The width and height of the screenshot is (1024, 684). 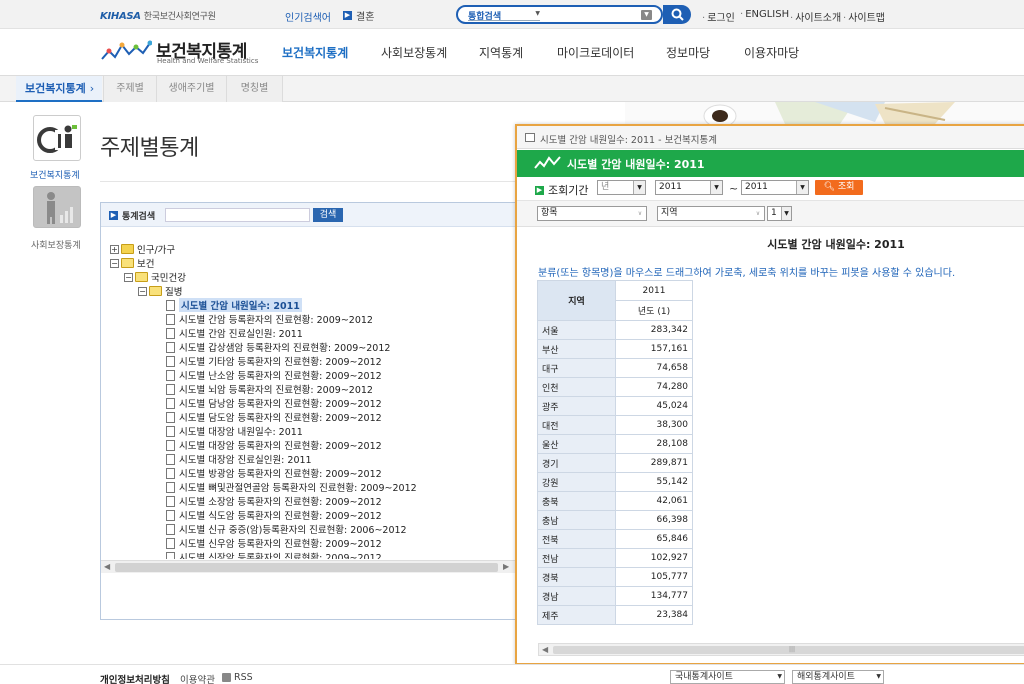 What do you see at coordinates (621, 187) in the screenshot?
I see `period-unit-select: 년 ▼` at bounding box center [621, 187].